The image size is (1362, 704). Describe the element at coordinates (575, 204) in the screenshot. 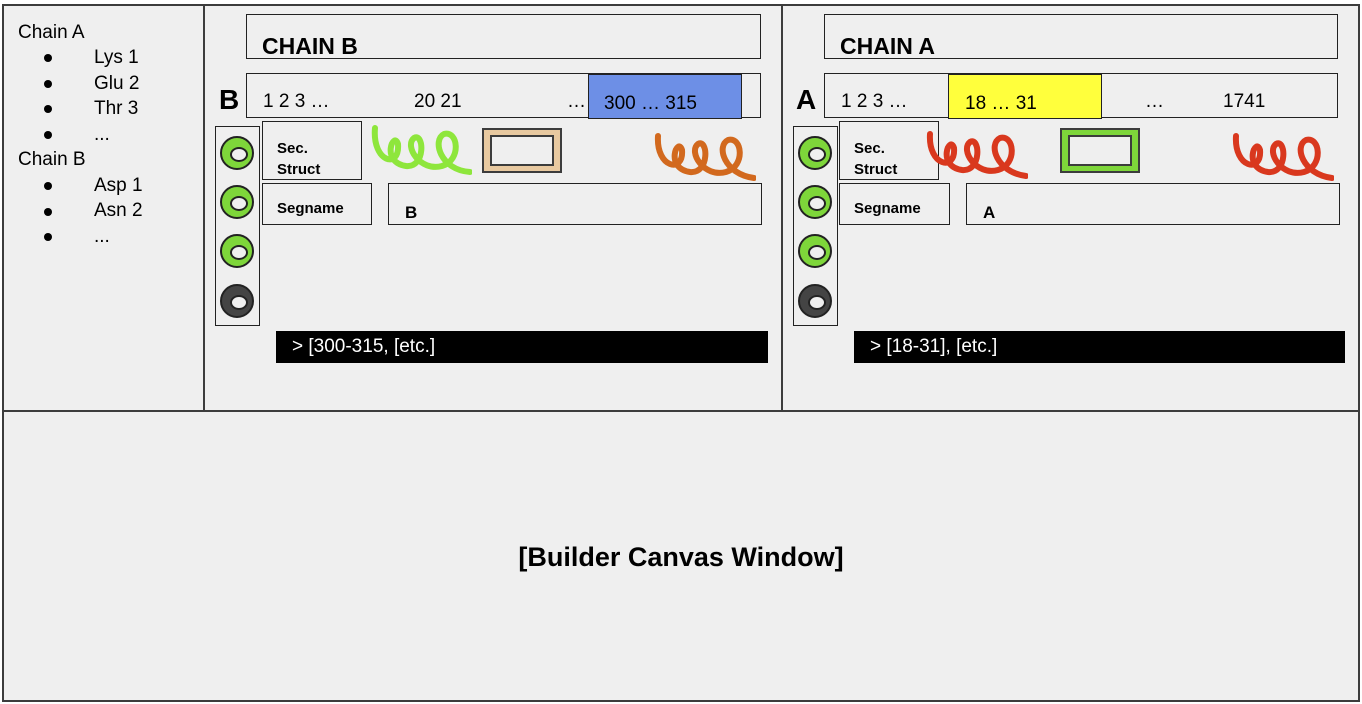

I see `chain-b-segname-field: B` at that location.